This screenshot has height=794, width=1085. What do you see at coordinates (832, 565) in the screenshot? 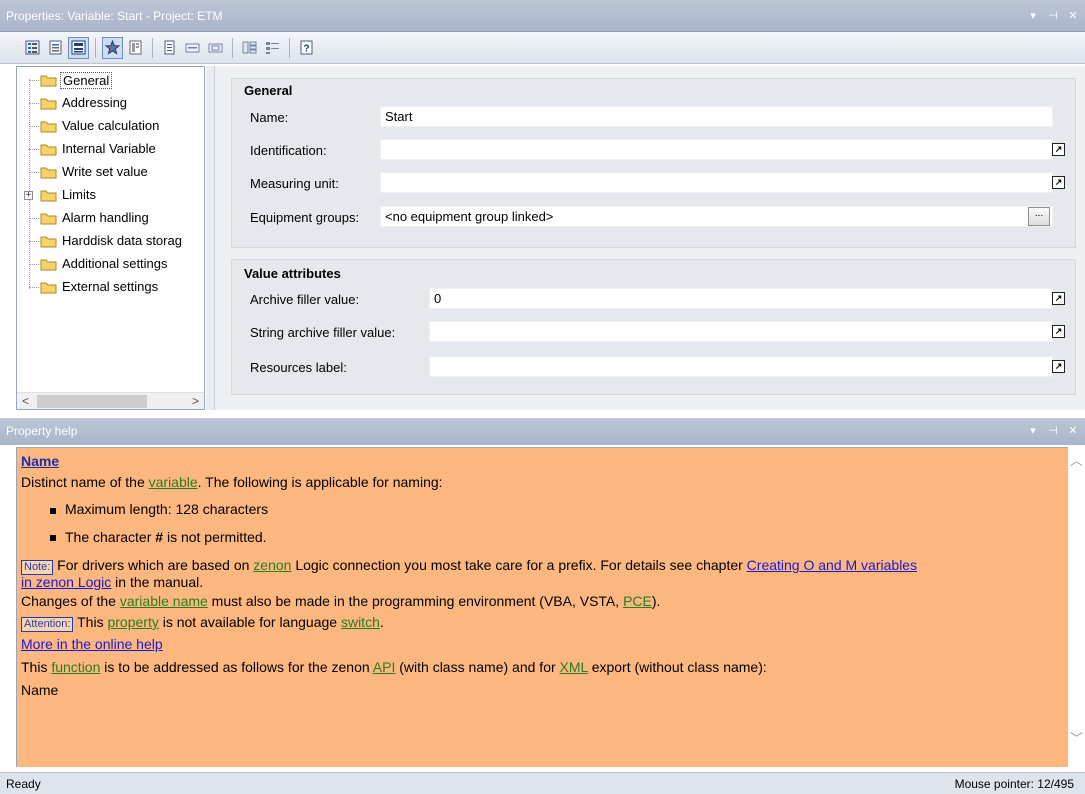
I see `creating-variables-link: Creating O and M variables` at bounding box center [832, 565].